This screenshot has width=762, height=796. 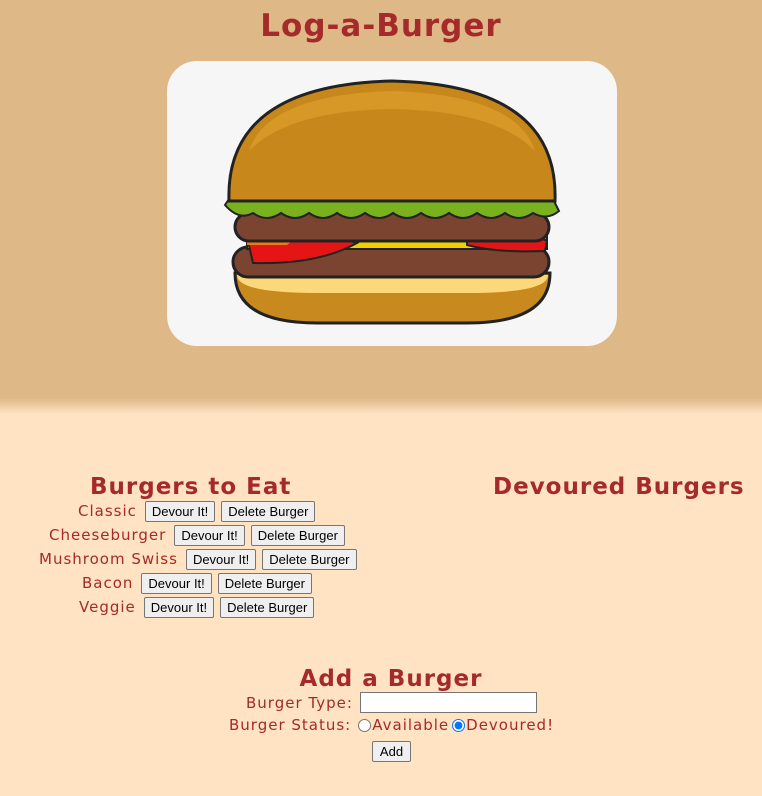 What do you see at coordinates (107, 607) in the screenshot?
I see `burger-name: Veggie` at bounding box center [107, 607].